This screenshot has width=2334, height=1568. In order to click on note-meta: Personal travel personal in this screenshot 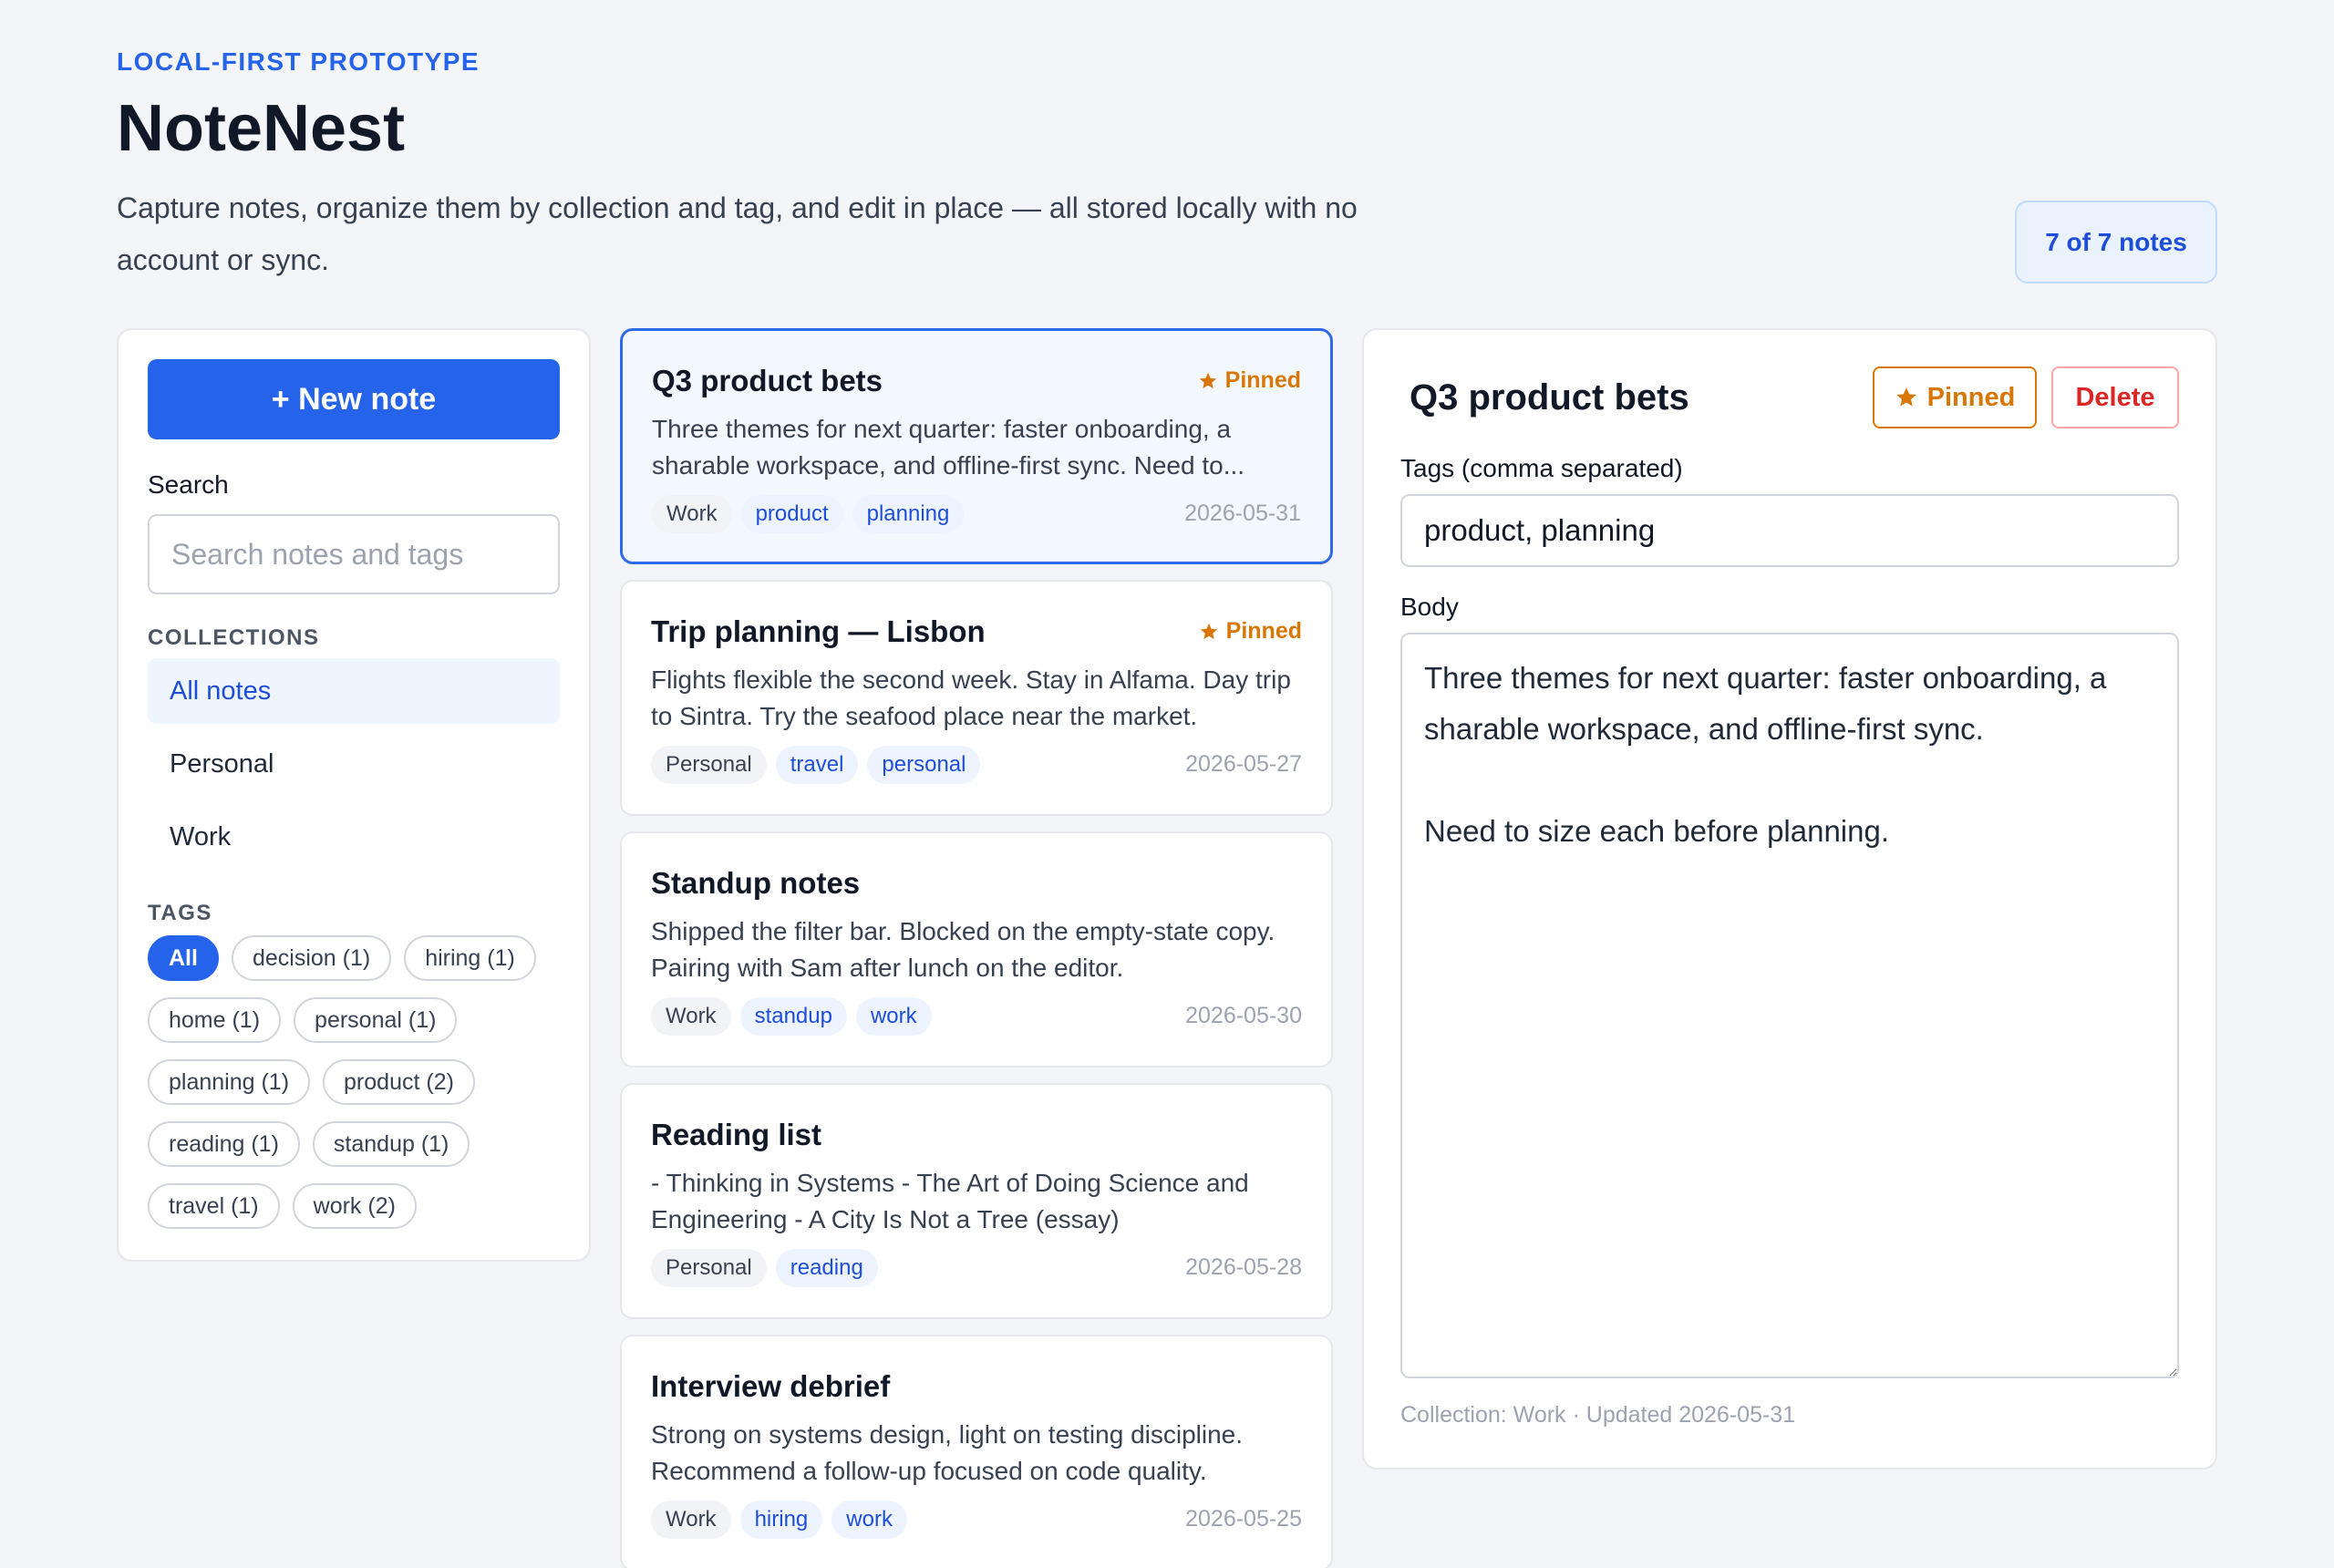, I will do `click(816, 765)`.